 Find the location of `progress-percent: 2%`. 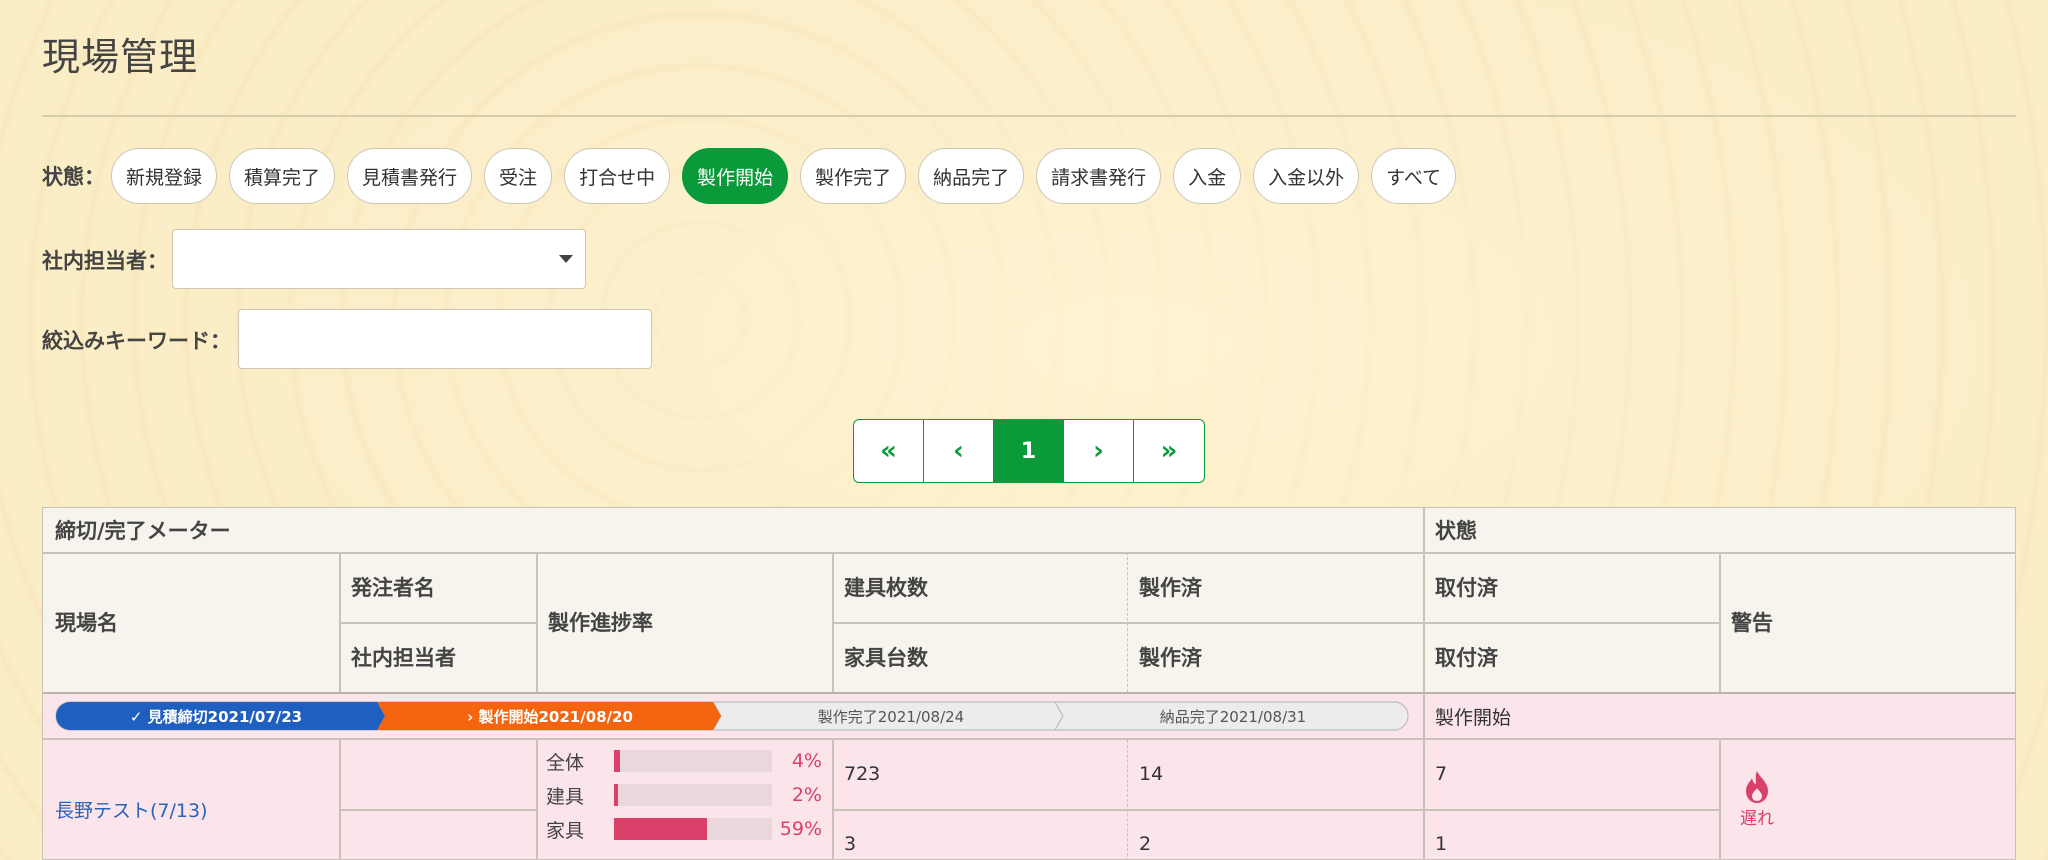

progress-percent: 2% is located at coordinates (806, 795).